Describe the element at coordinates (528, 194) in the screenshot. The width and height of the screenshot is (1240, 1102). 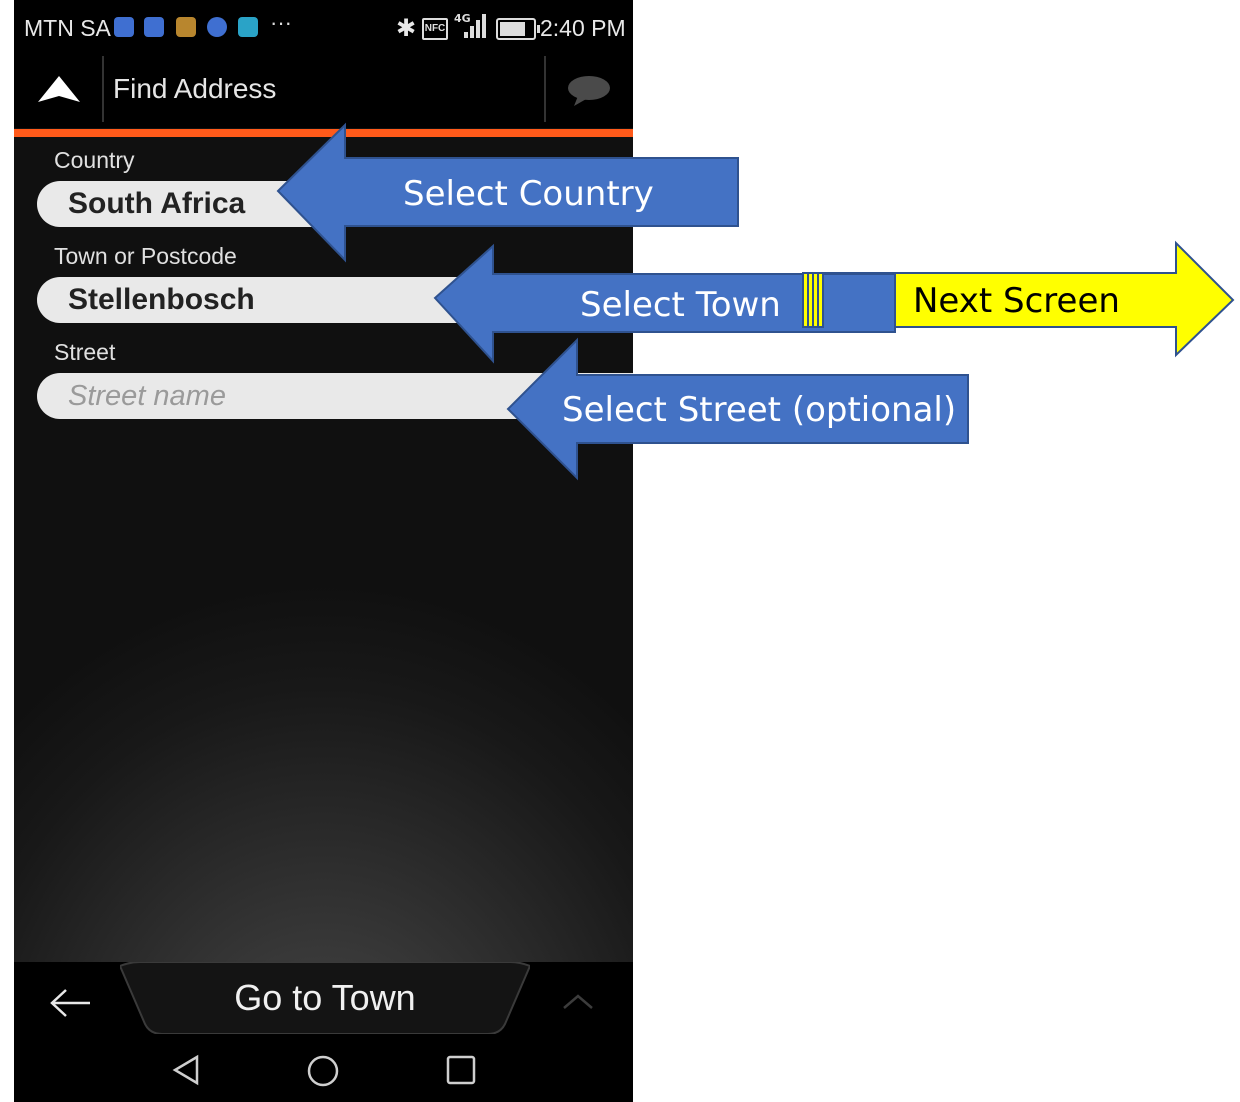
I see `select-country-annotation: Select Country` at that location.